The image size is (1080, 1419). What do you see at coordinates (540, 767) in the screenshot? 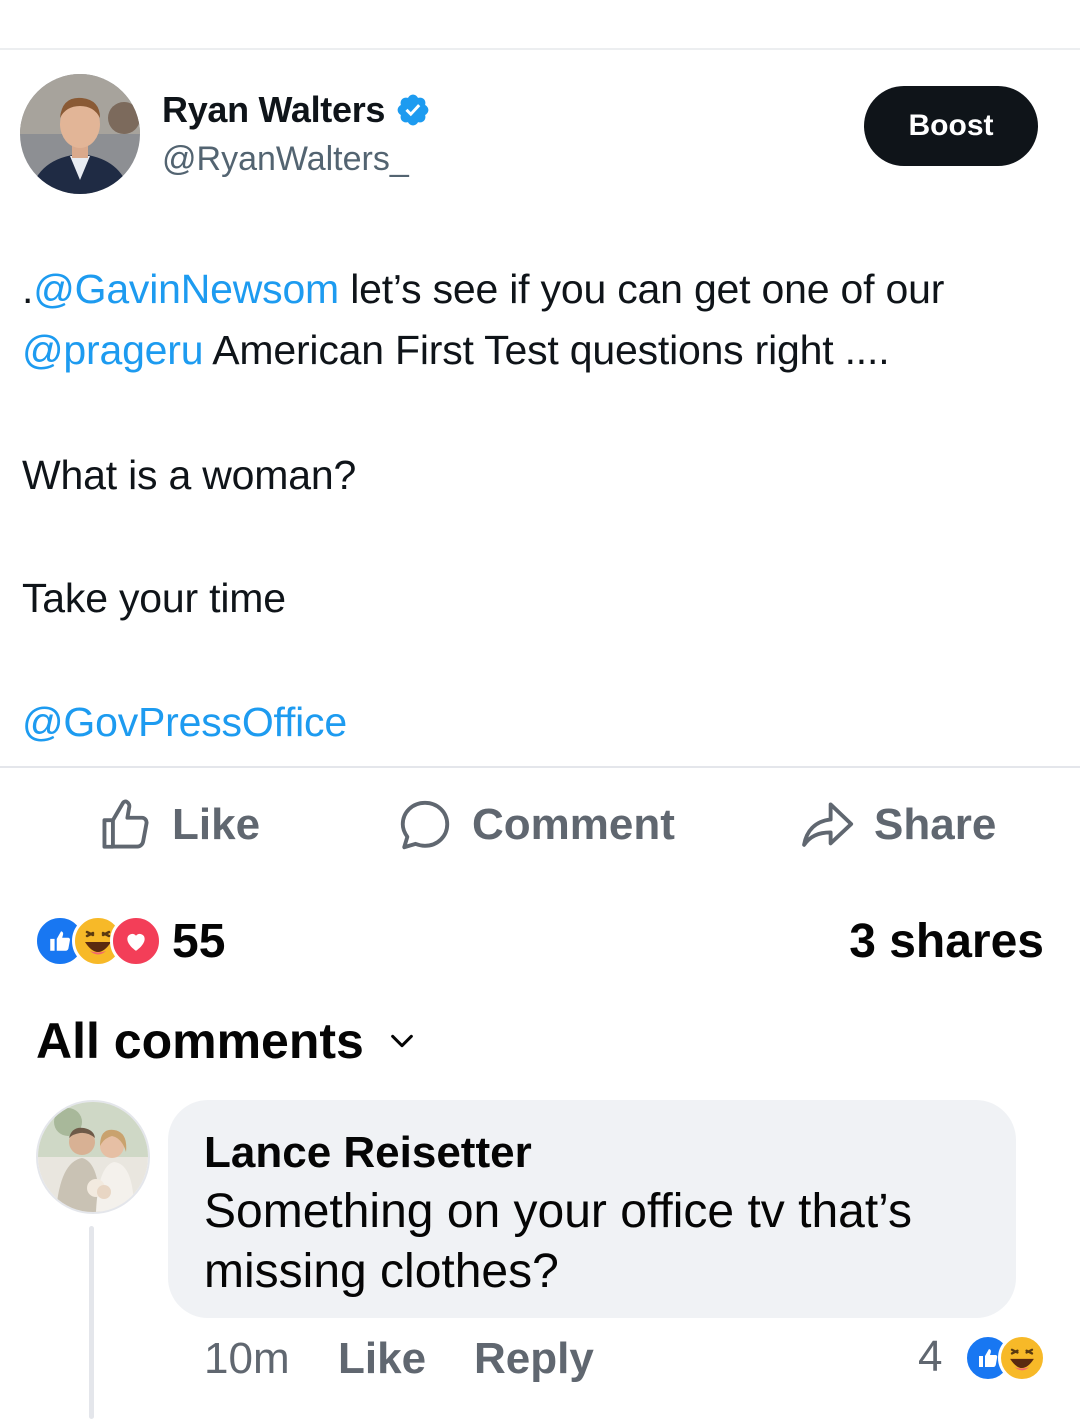
I see `post-divider` at bounding box center [540, 767].